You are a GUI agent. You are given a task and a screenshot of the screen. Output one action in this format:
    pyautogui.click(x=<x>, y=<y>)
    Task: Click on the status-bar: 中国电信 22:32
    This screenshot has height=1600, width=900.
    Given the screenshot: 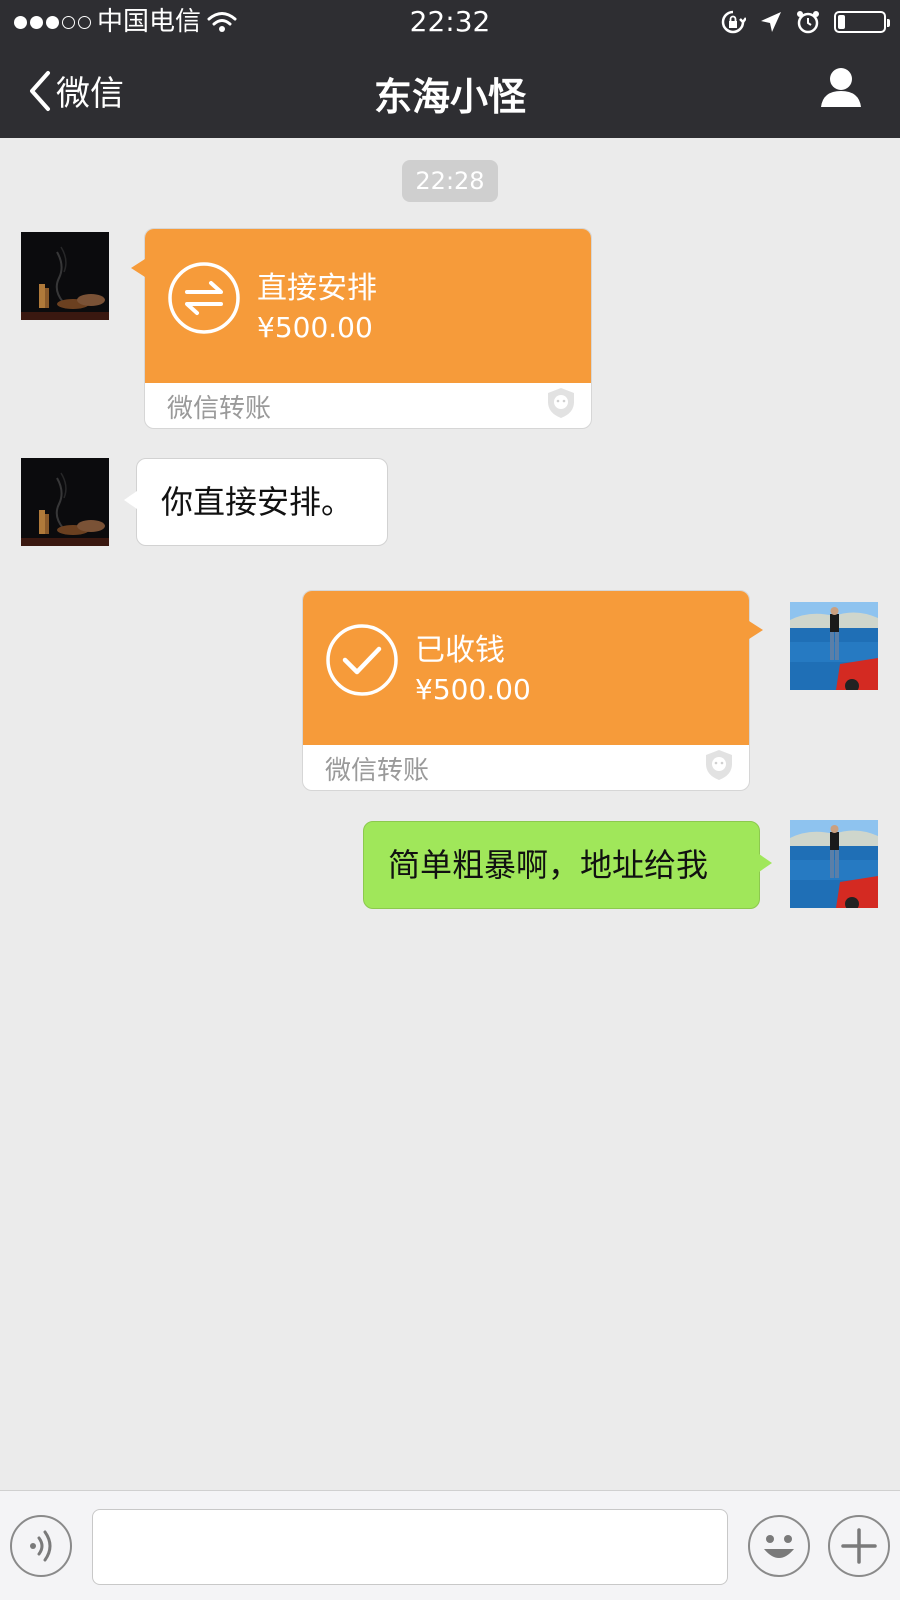 What is the action you would take?
    pyautogui.click(x=450, y=22)
    